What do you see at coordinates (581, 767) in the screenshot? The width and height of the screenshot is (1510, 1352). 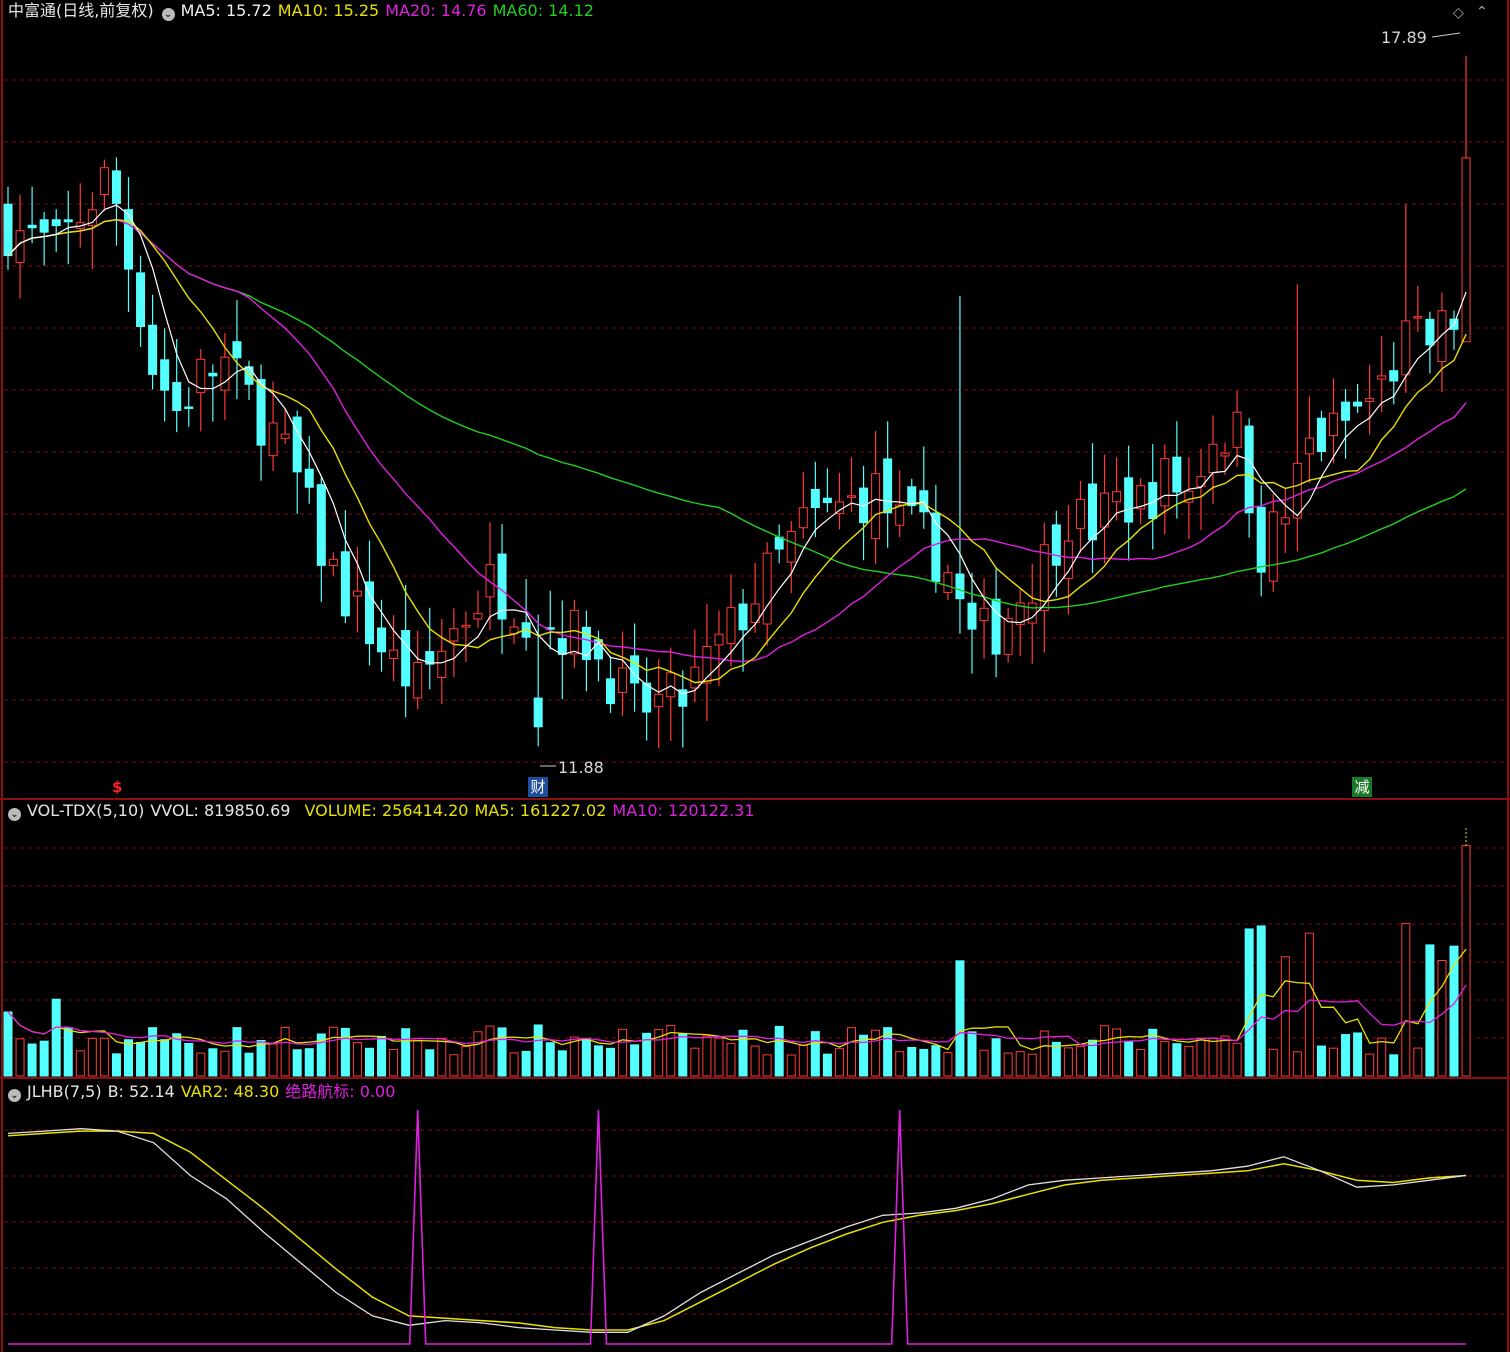 I see `low-price-marker: 11.88` at bounding box center [581, 767].